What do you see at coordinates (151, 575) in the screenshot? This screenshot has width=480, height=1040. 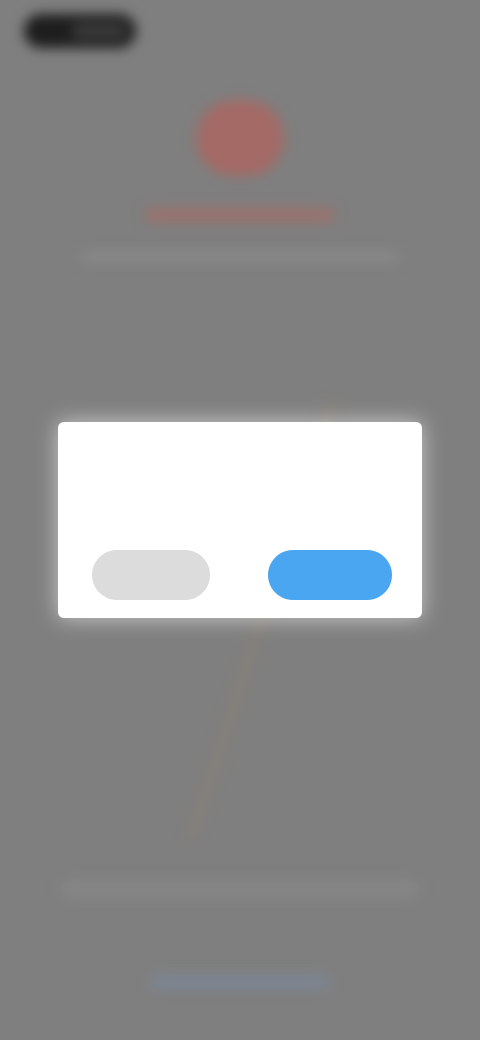 I see `cancel-button` at bounding box center [151, 575].